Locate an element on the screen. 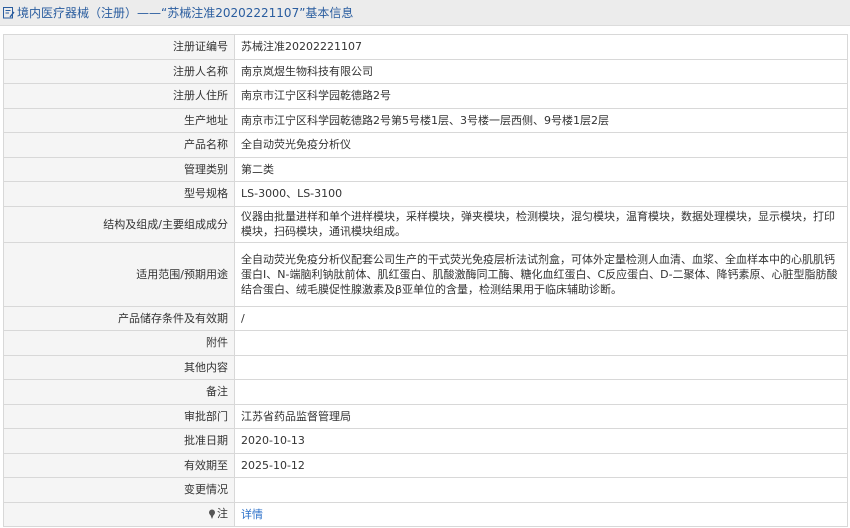 Image resolution: width=850 pixels, height=528 pixels. field-label: 产品名称 is located at coordinates (119, 145).